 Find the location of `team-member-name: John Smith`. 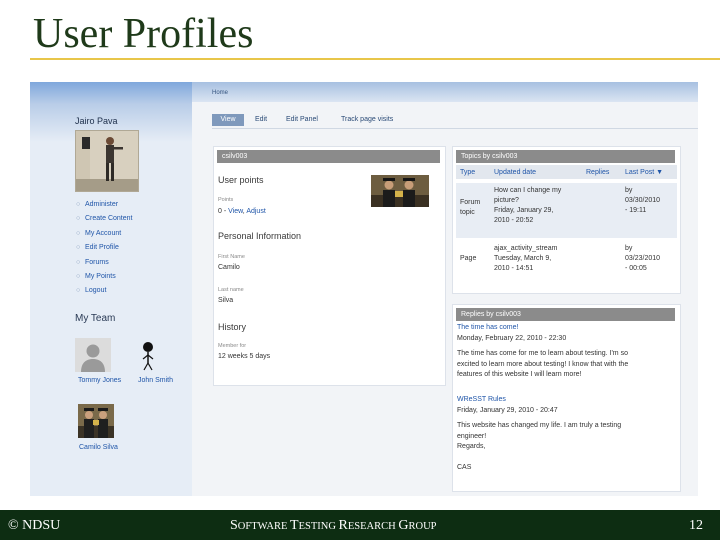

team-member-name: John Smith is located at coordinates (155, 380).